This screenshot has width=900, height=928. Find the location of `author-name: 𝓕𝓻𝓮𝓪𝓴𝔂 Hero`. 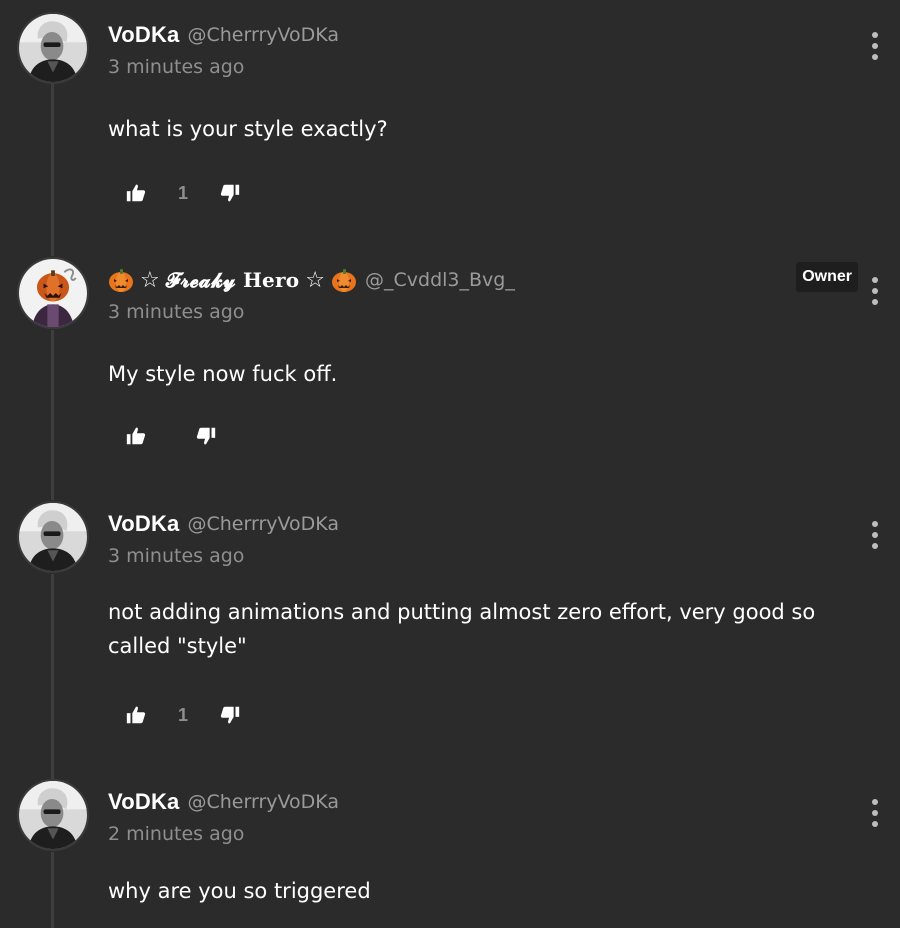

author-name: 𝓕𝓻𝓮𝓪𝓴𝔂 Hero is located at coordinates (233, 280).